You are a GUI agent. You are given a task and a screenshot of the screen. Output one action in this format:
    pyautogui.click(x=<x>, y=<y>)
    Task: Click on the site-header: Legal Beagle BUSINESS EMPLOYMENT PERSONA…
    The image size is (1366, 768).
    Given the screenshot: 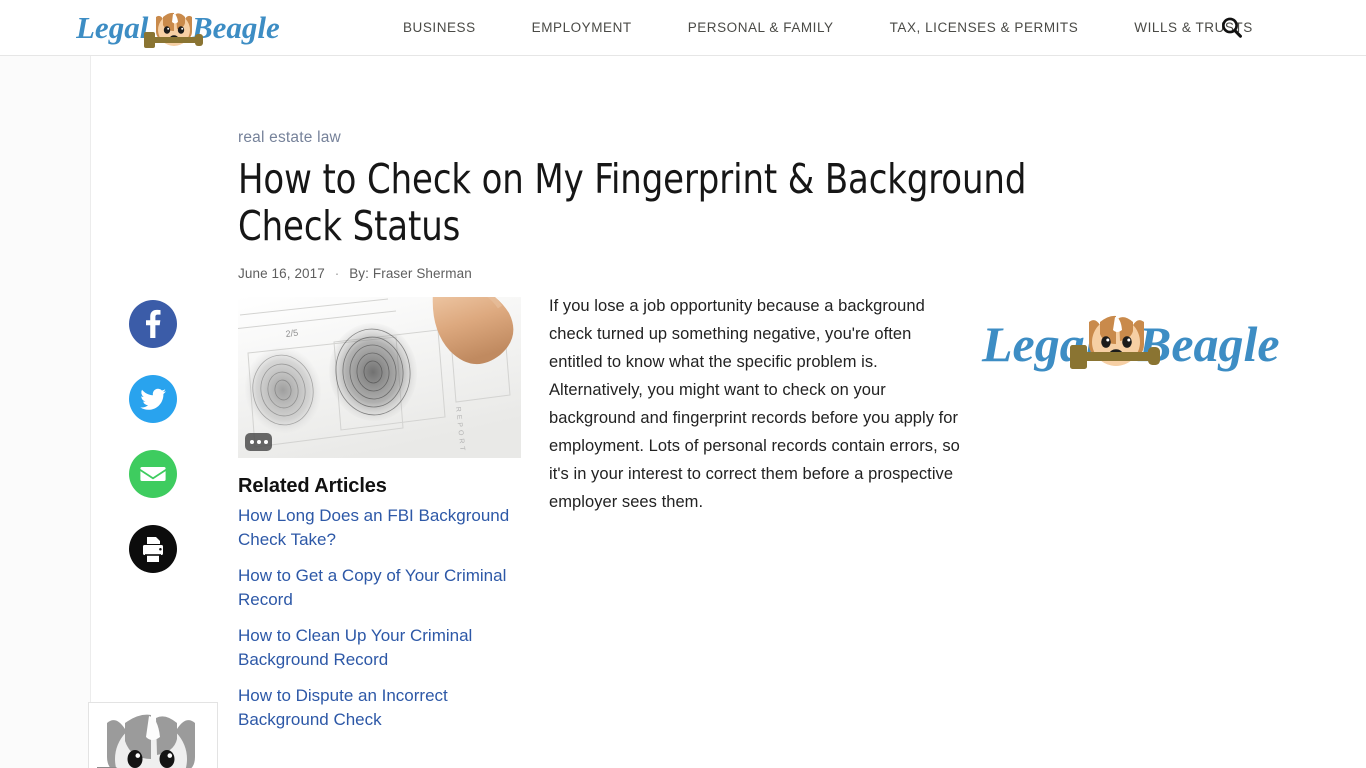 What is the action you would take?
    pyautogui.click(x=683, y=28)
    